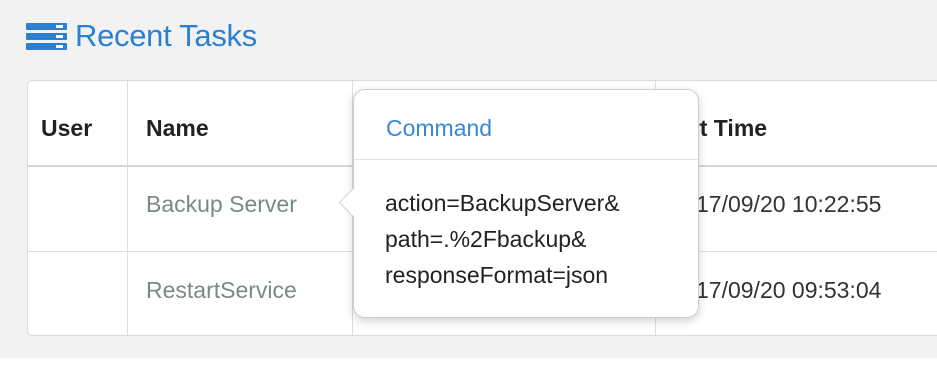 The width and height of the screenshot is (937, 366). Describe the element at coordinates (789, 290) in the screenshot. I see `row-start-time: 17/09/20 09:53:04` at that location.